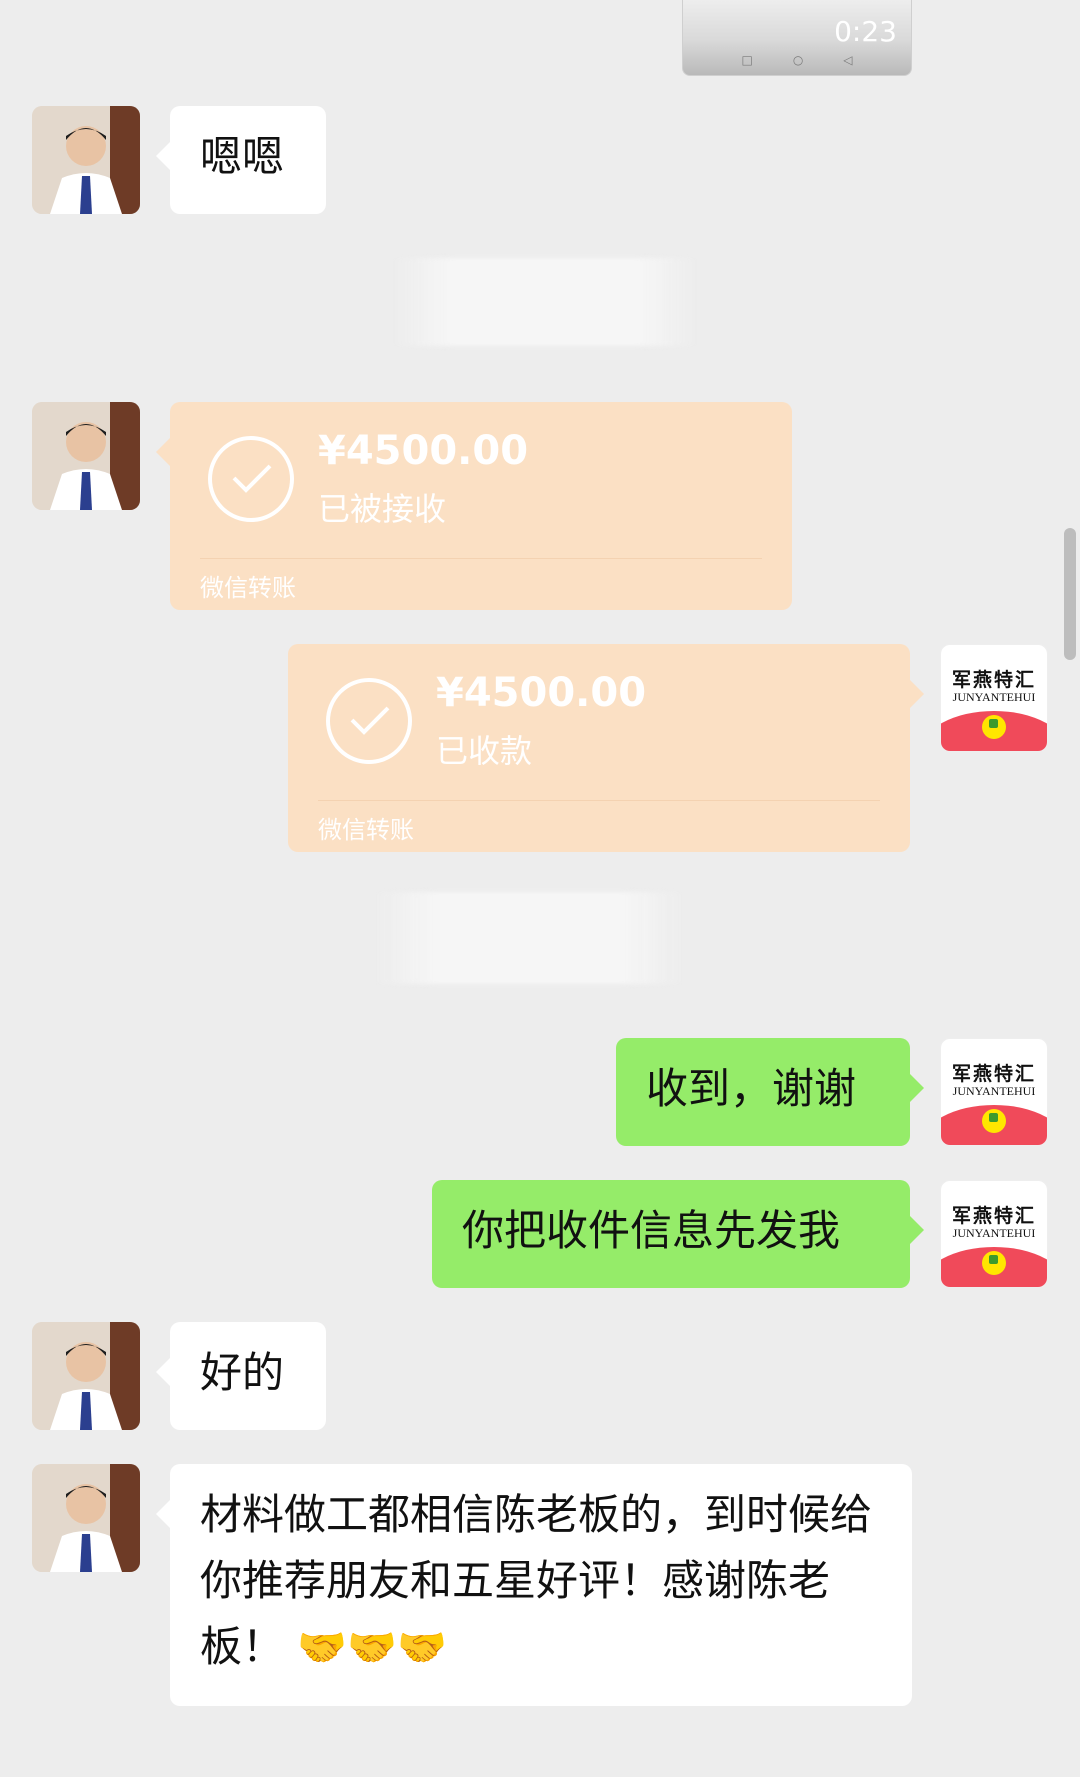 The image size is (1080, 1777). I want to click on message-bubble: 嗯嗯, so click(241, 160).